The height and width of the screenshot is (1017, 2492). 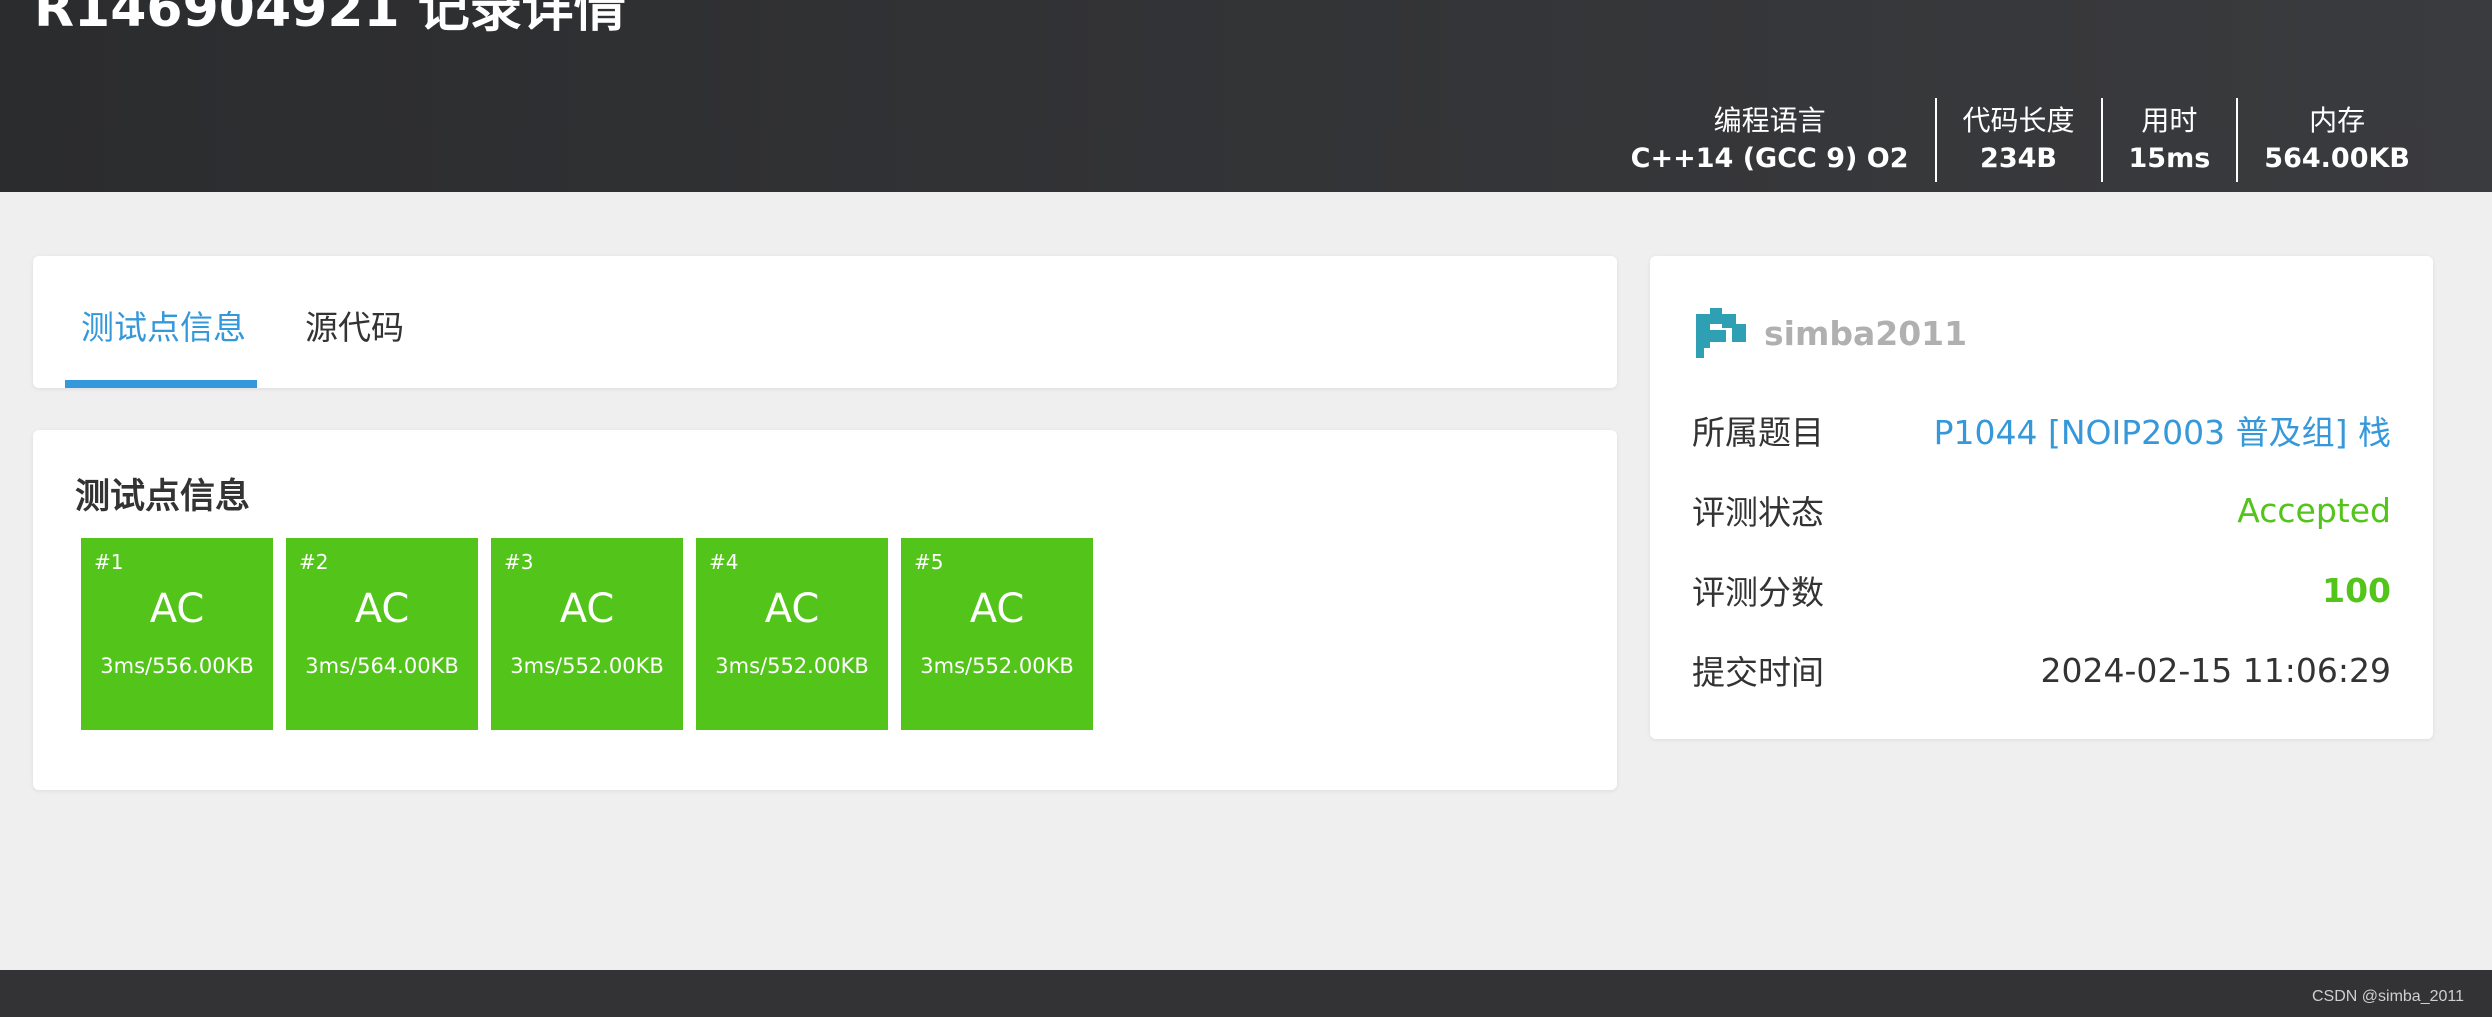 What do you see at coordinates (1246, 993) in the screenshot?
I see `page-footer: CSDN @simba_2011` at bounding box center [1246, 993].